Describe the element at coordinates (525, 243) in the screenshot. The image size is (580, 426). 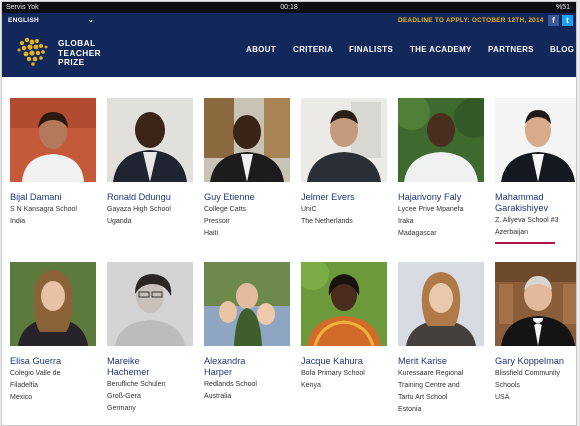
I see `active-underline` at that location.